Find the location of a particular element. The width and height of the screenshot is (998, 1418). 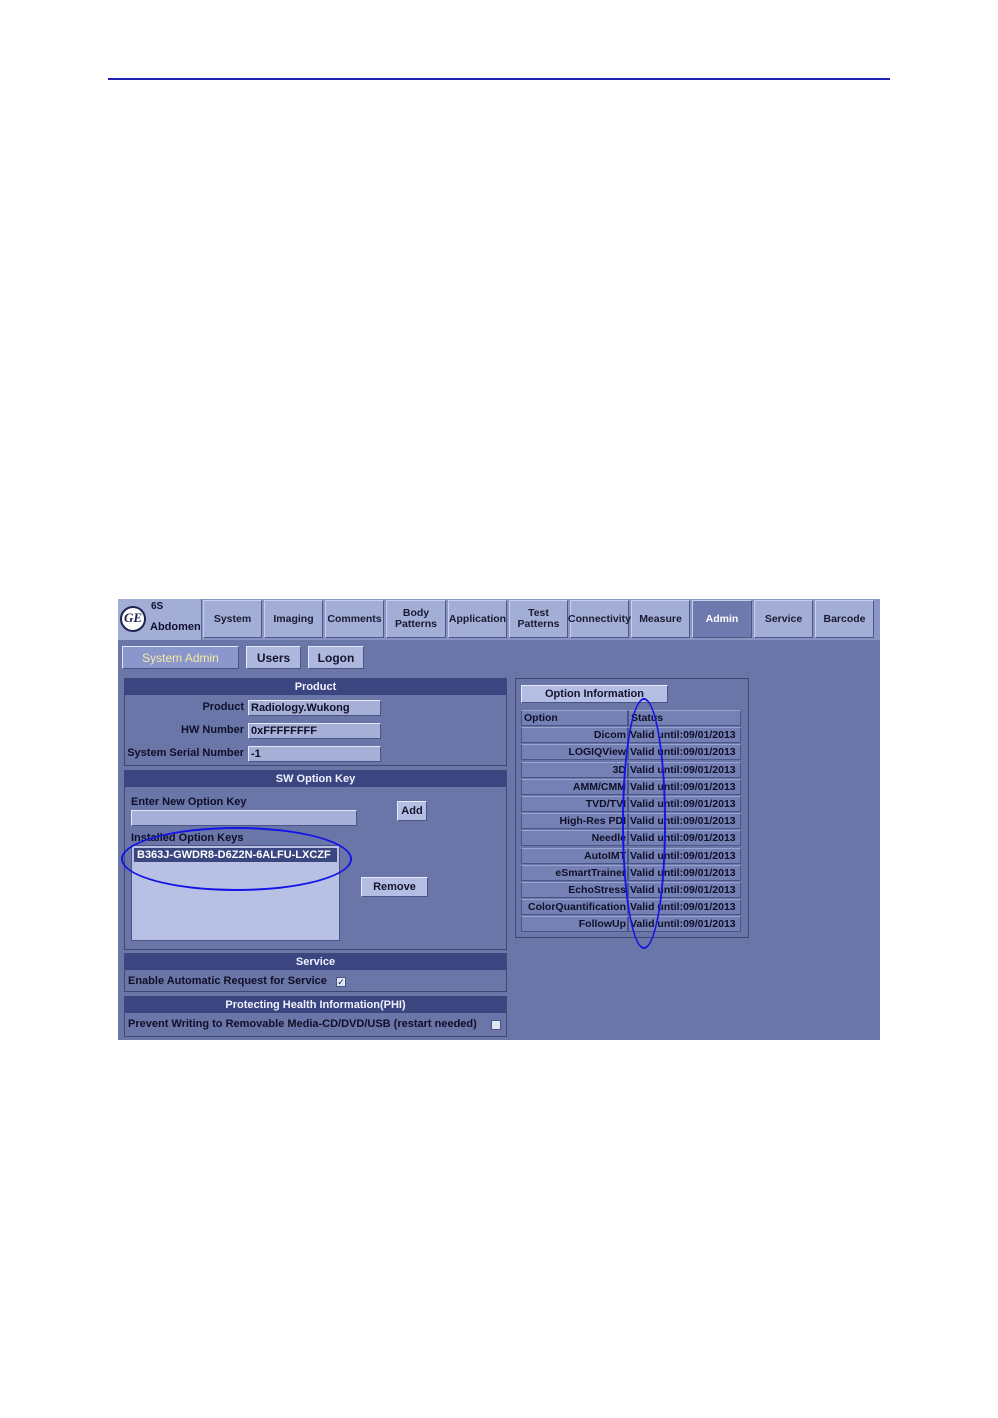

enter-option-key-label: Enter New Option Key is located at coordinates (189, 802).